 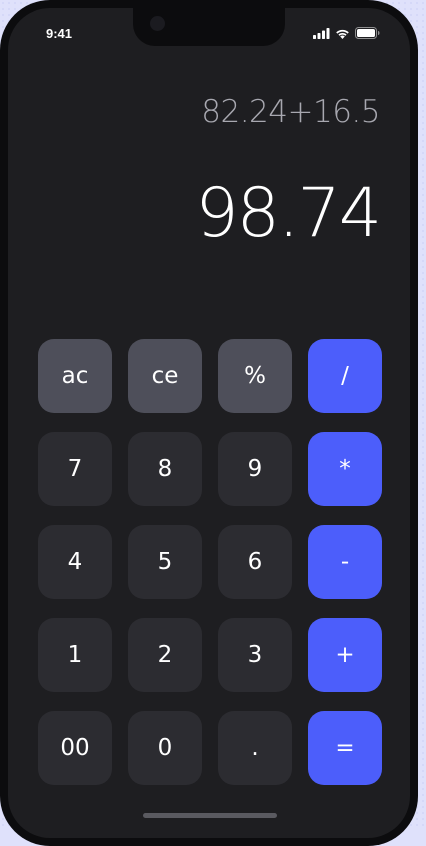 I want to click on notch, so click(x=209, y=27).